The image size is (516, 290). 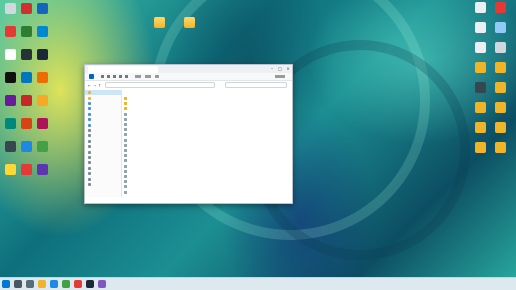 What do you see at coordinates (126, 76) in the screenshot?
I see `delete-icon` at bounding box center [126, 76].